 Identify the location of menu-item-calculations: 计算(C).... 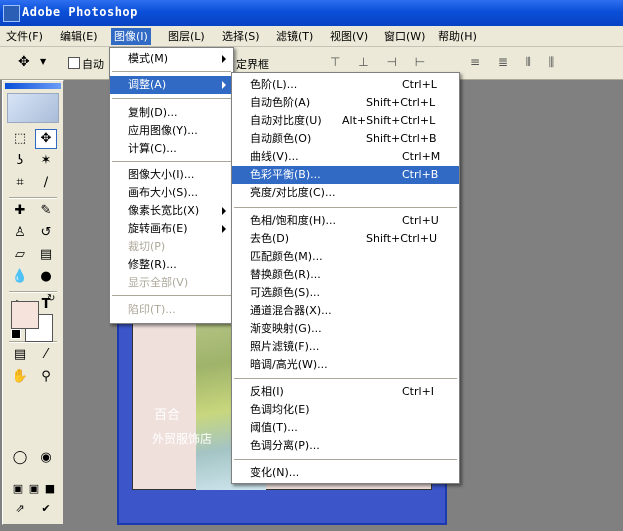
(171, 149).